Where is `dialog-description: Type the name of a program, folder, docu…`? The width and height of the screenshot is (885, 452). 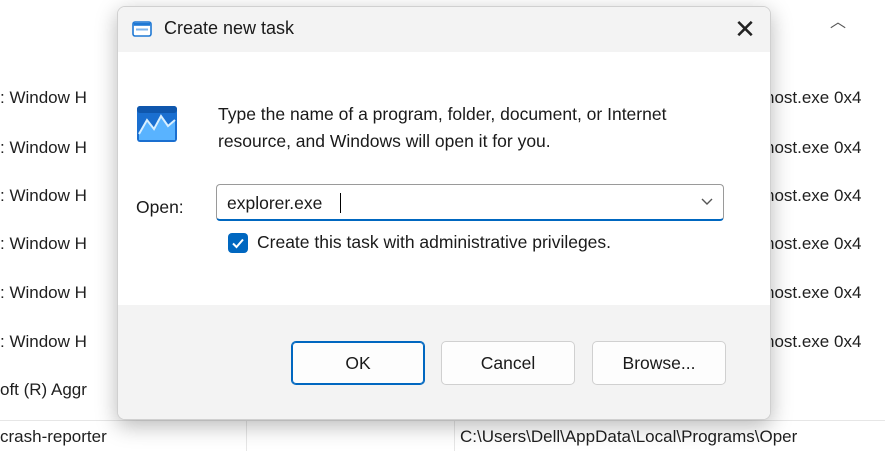 dialog-description: Type the name of a program, folder, docu… is located at coordinates (442, 127).